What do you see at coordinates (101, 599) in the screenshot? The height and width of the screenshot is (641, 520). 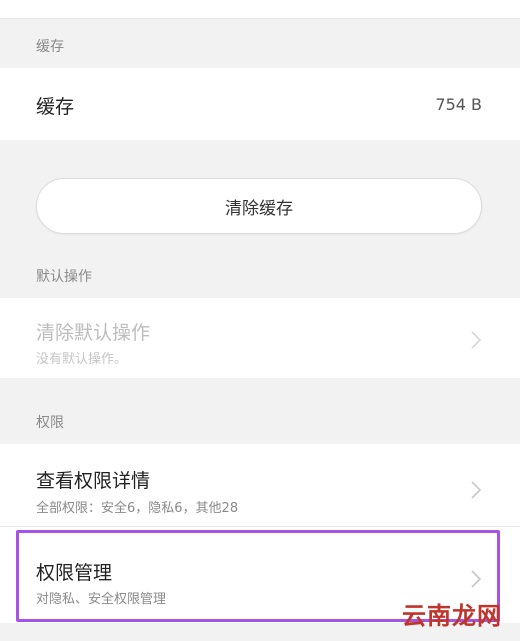 I see `permission-manage-subtitle: 对隐私、安全权限管理` at bounding box center [101, 599].